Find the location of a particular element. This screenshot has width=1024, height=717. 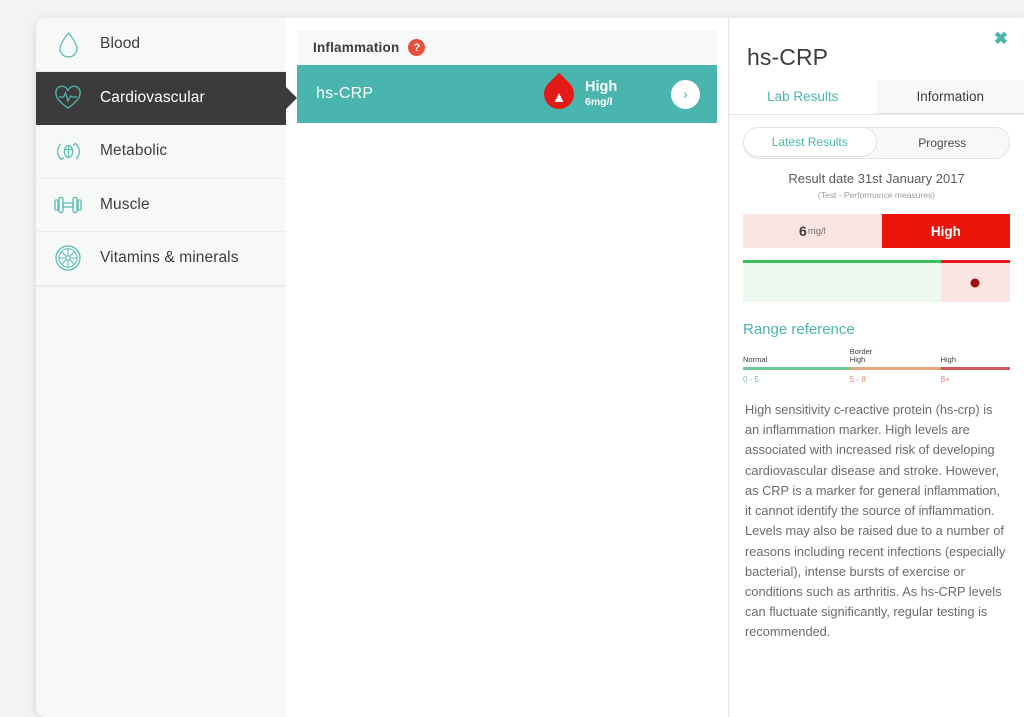

segmented-wrap: Latest Results Progress is located at coordinates (876, 137).